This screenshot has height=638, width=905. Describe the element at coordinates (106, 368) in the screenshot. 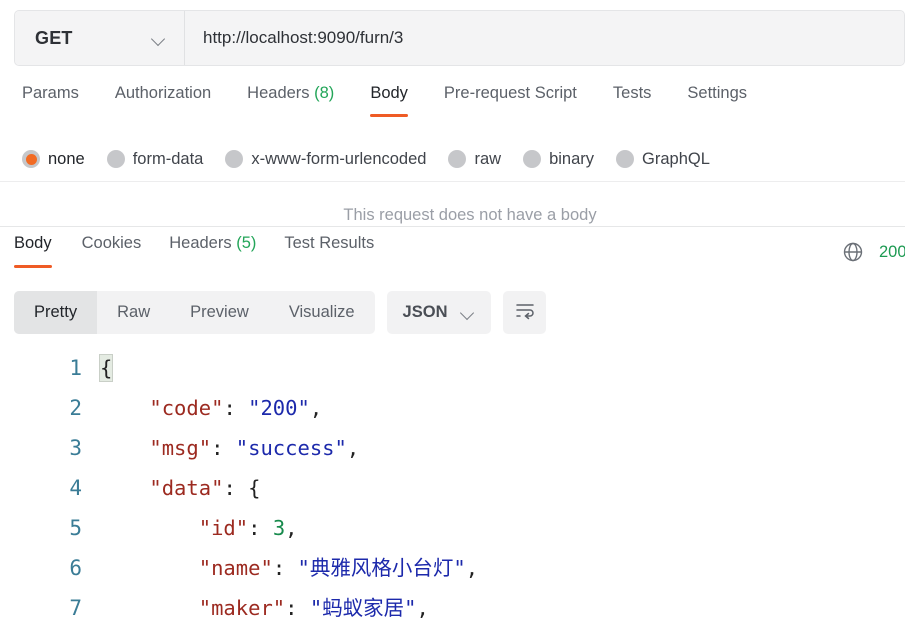

I see `code-line-content: {` at that location.